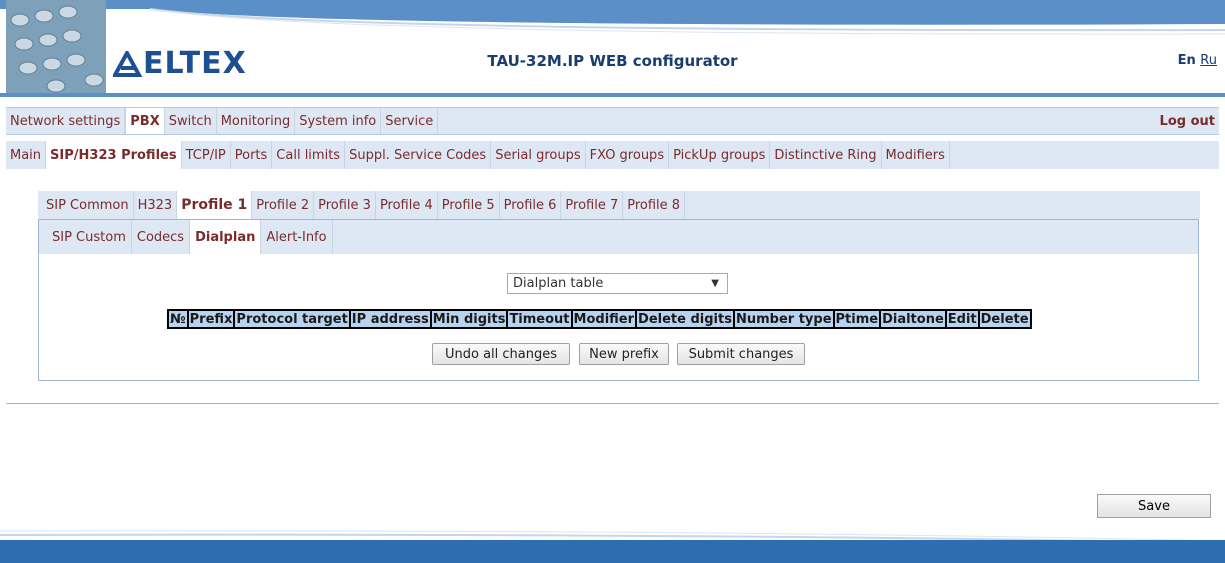 The image size is (1225, 563). I want to click on tab-profile-2: Profile 2, so click(283, 205).